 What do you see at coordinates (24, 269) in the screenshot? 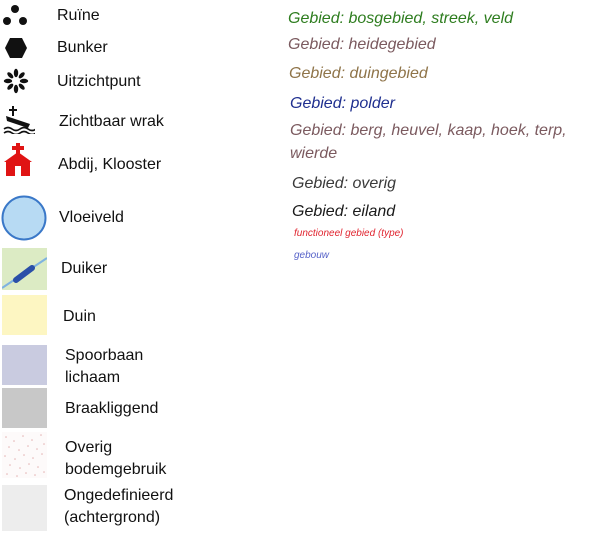
I see `duiker-swatch` at bounding box center [24, 269].